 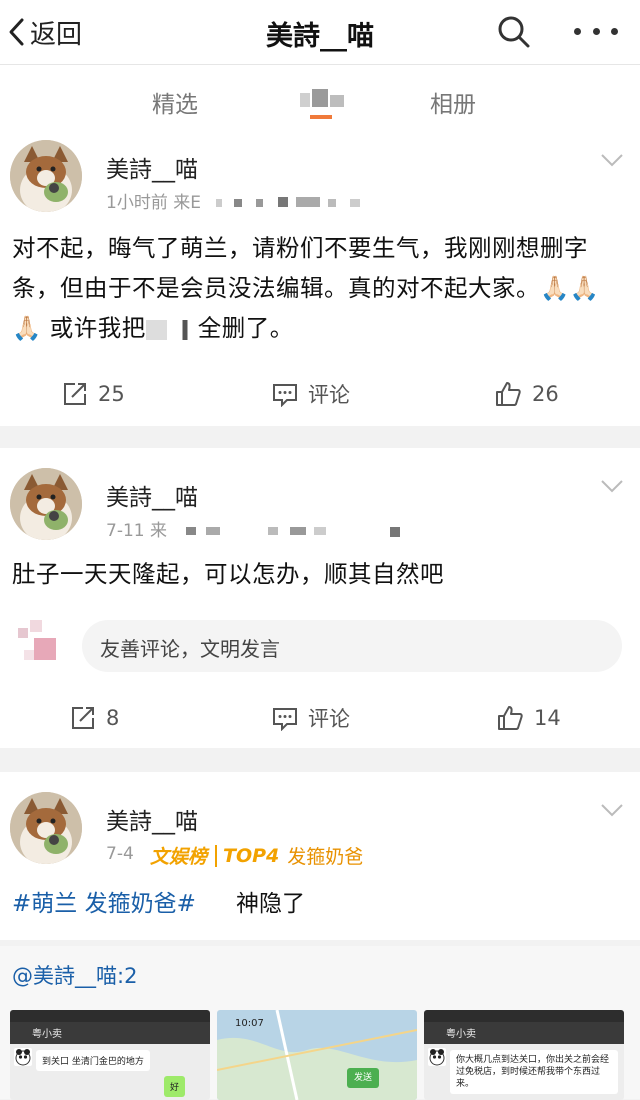 I want to click on commenter-avatar, so click(x=39, y=644).